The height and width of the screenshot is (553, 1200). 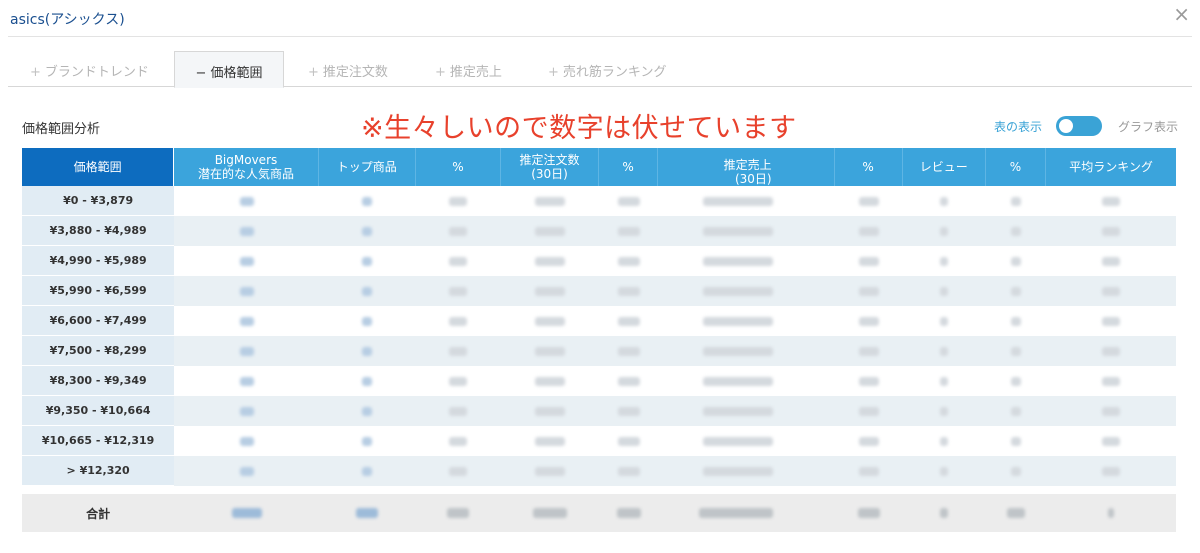 I want to click on table-row: ¥5,990 - ¥6,599, so click(x=599, y=291).